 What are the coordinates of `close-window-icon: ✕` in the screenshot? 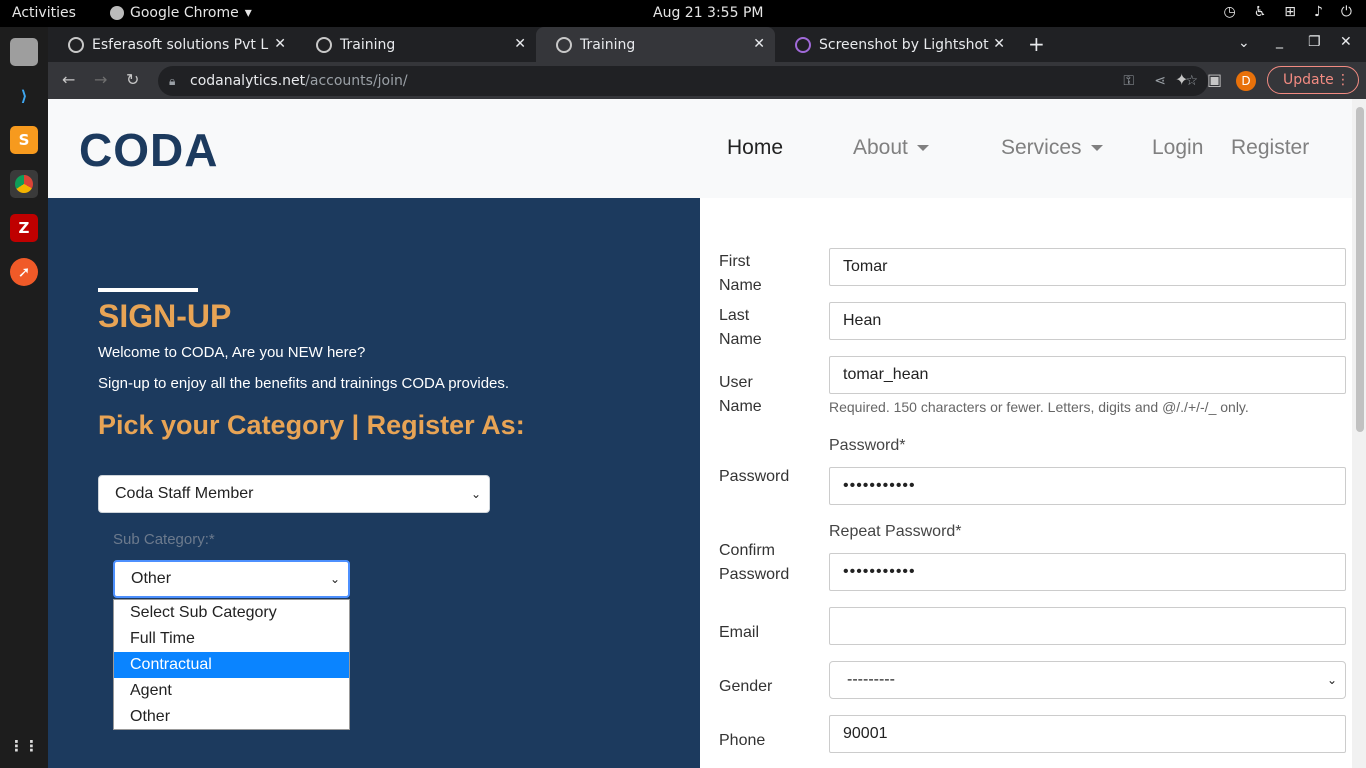 It's located at (1346, 42).